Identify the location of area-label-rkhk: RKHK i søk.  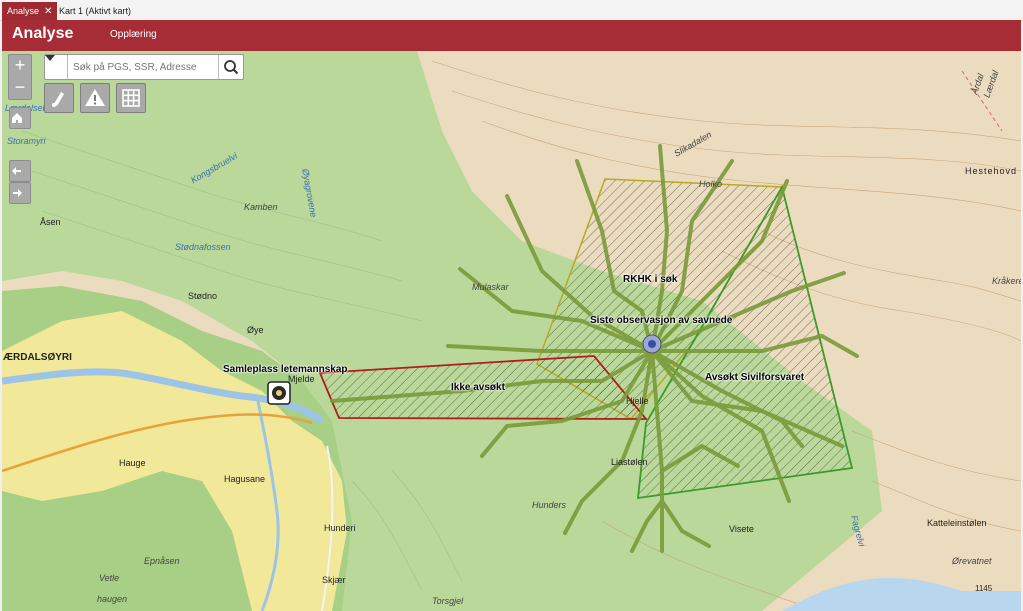
(650, 279).